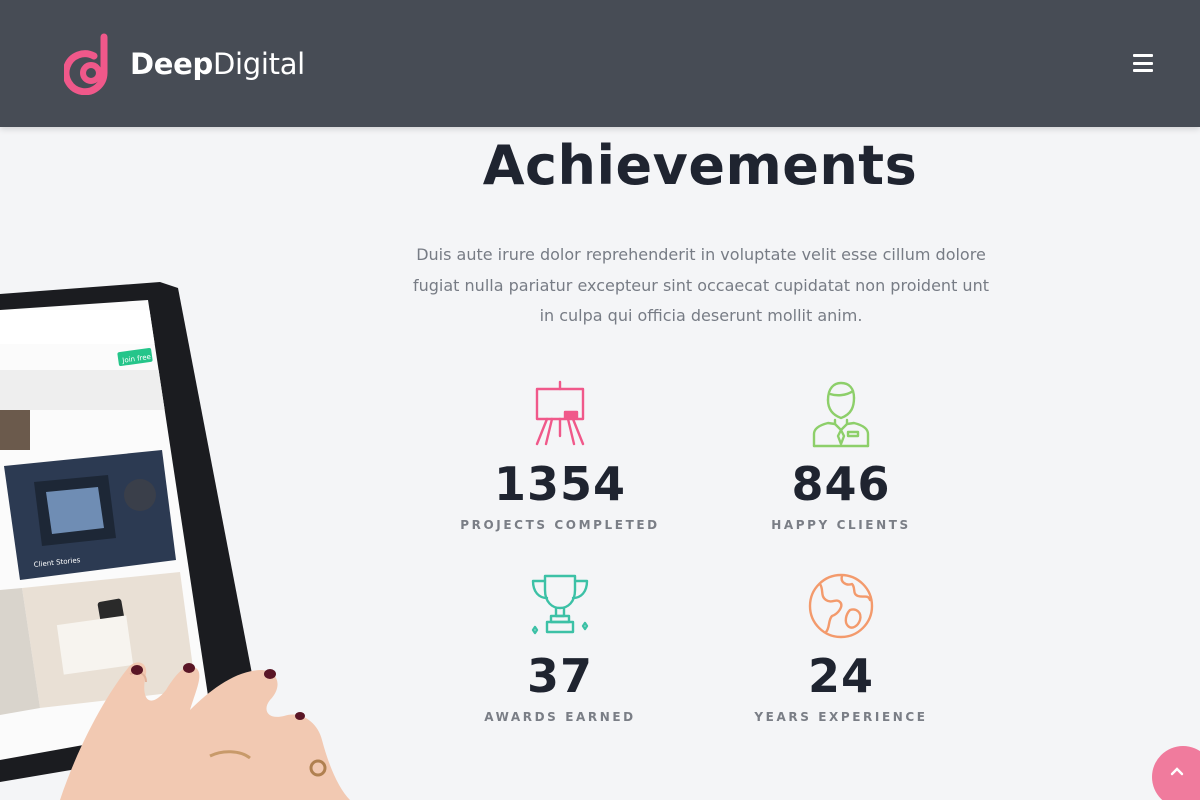 This screenshot has width=1200, height=800. Describe the element at coordinates (171, 64) in the screenshot. I see `brand-name-bold: Deep` at that location.